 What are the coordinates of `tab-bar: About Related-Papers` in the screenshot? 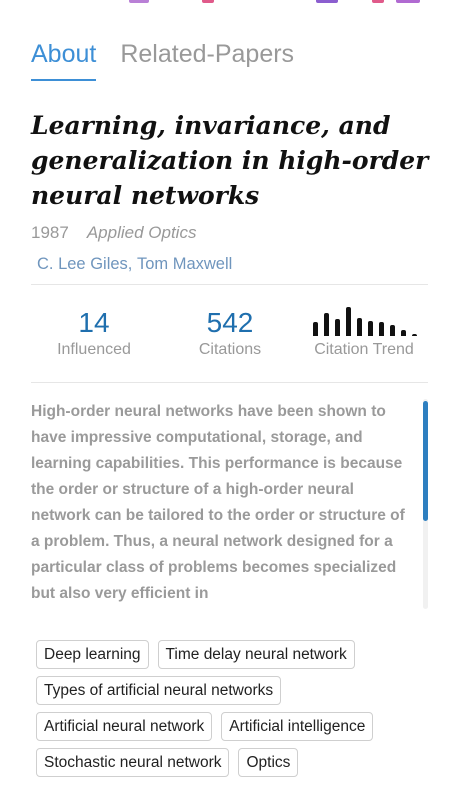 It's located at (162, 60).